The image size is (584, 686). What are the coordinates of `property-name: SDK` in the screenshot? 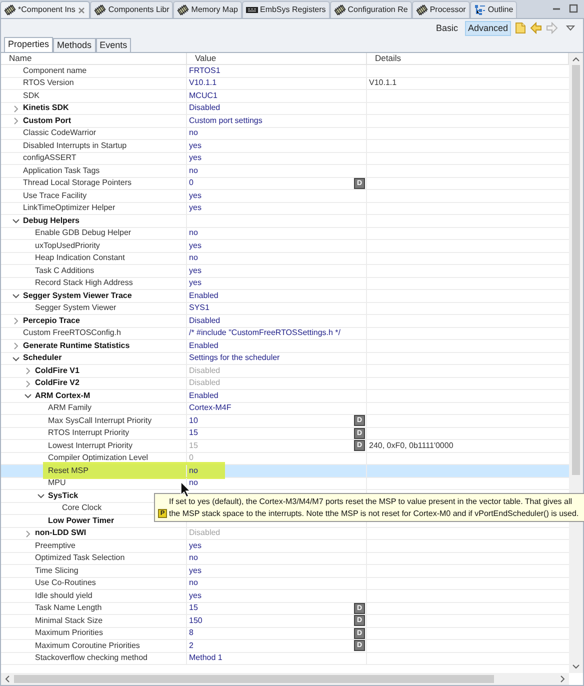 It's located at (31, 96).